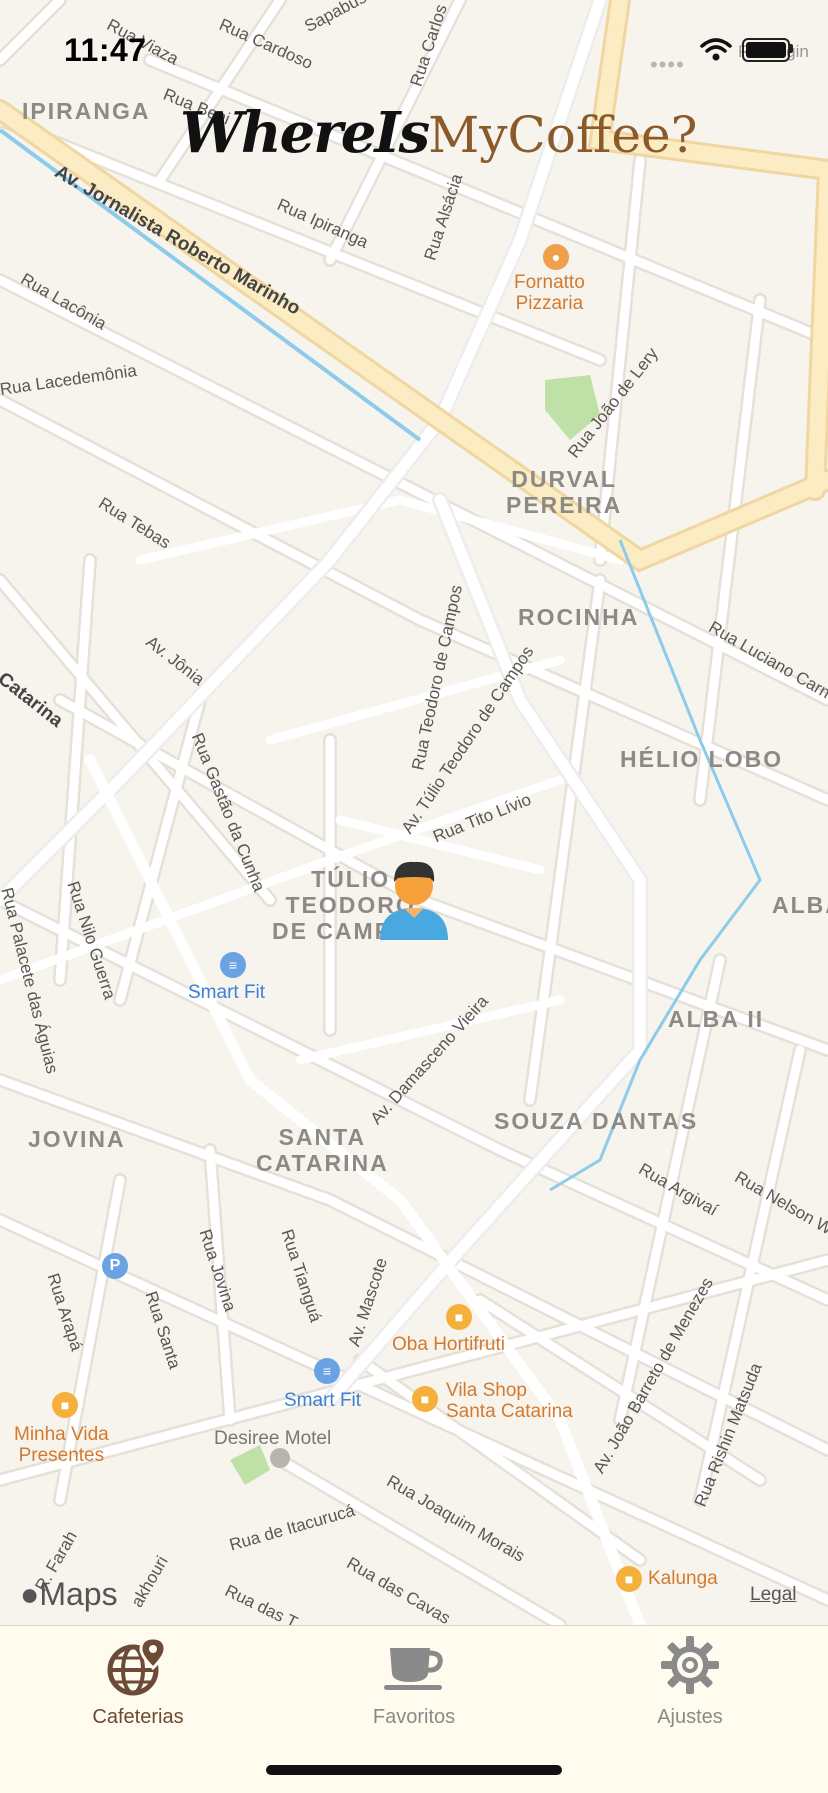 Image resolution: width=828 pixels, height=1793 pixels. I want to click on status-time: 11:47, so click(105, 50).